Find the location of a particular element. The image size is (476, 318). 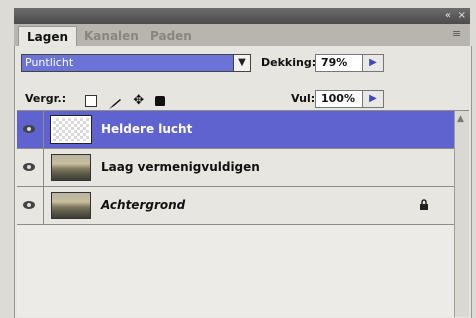

panel-menu-icon: ≡ is located at coordinates (459, 34).